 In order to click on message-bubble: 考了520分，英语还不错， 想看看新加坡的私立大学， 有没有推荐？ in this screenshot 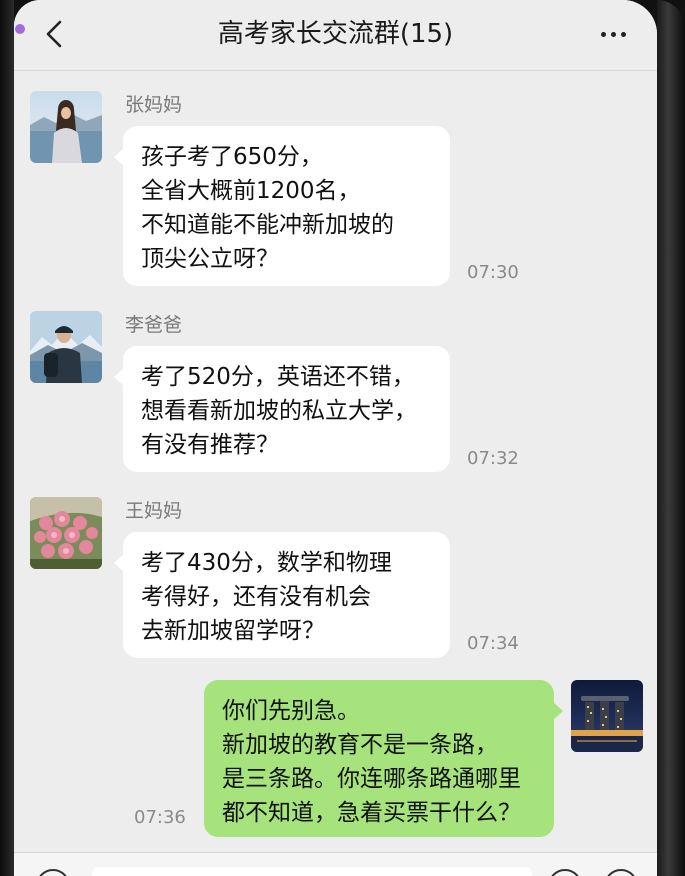, I will do `click(282, 409)`.